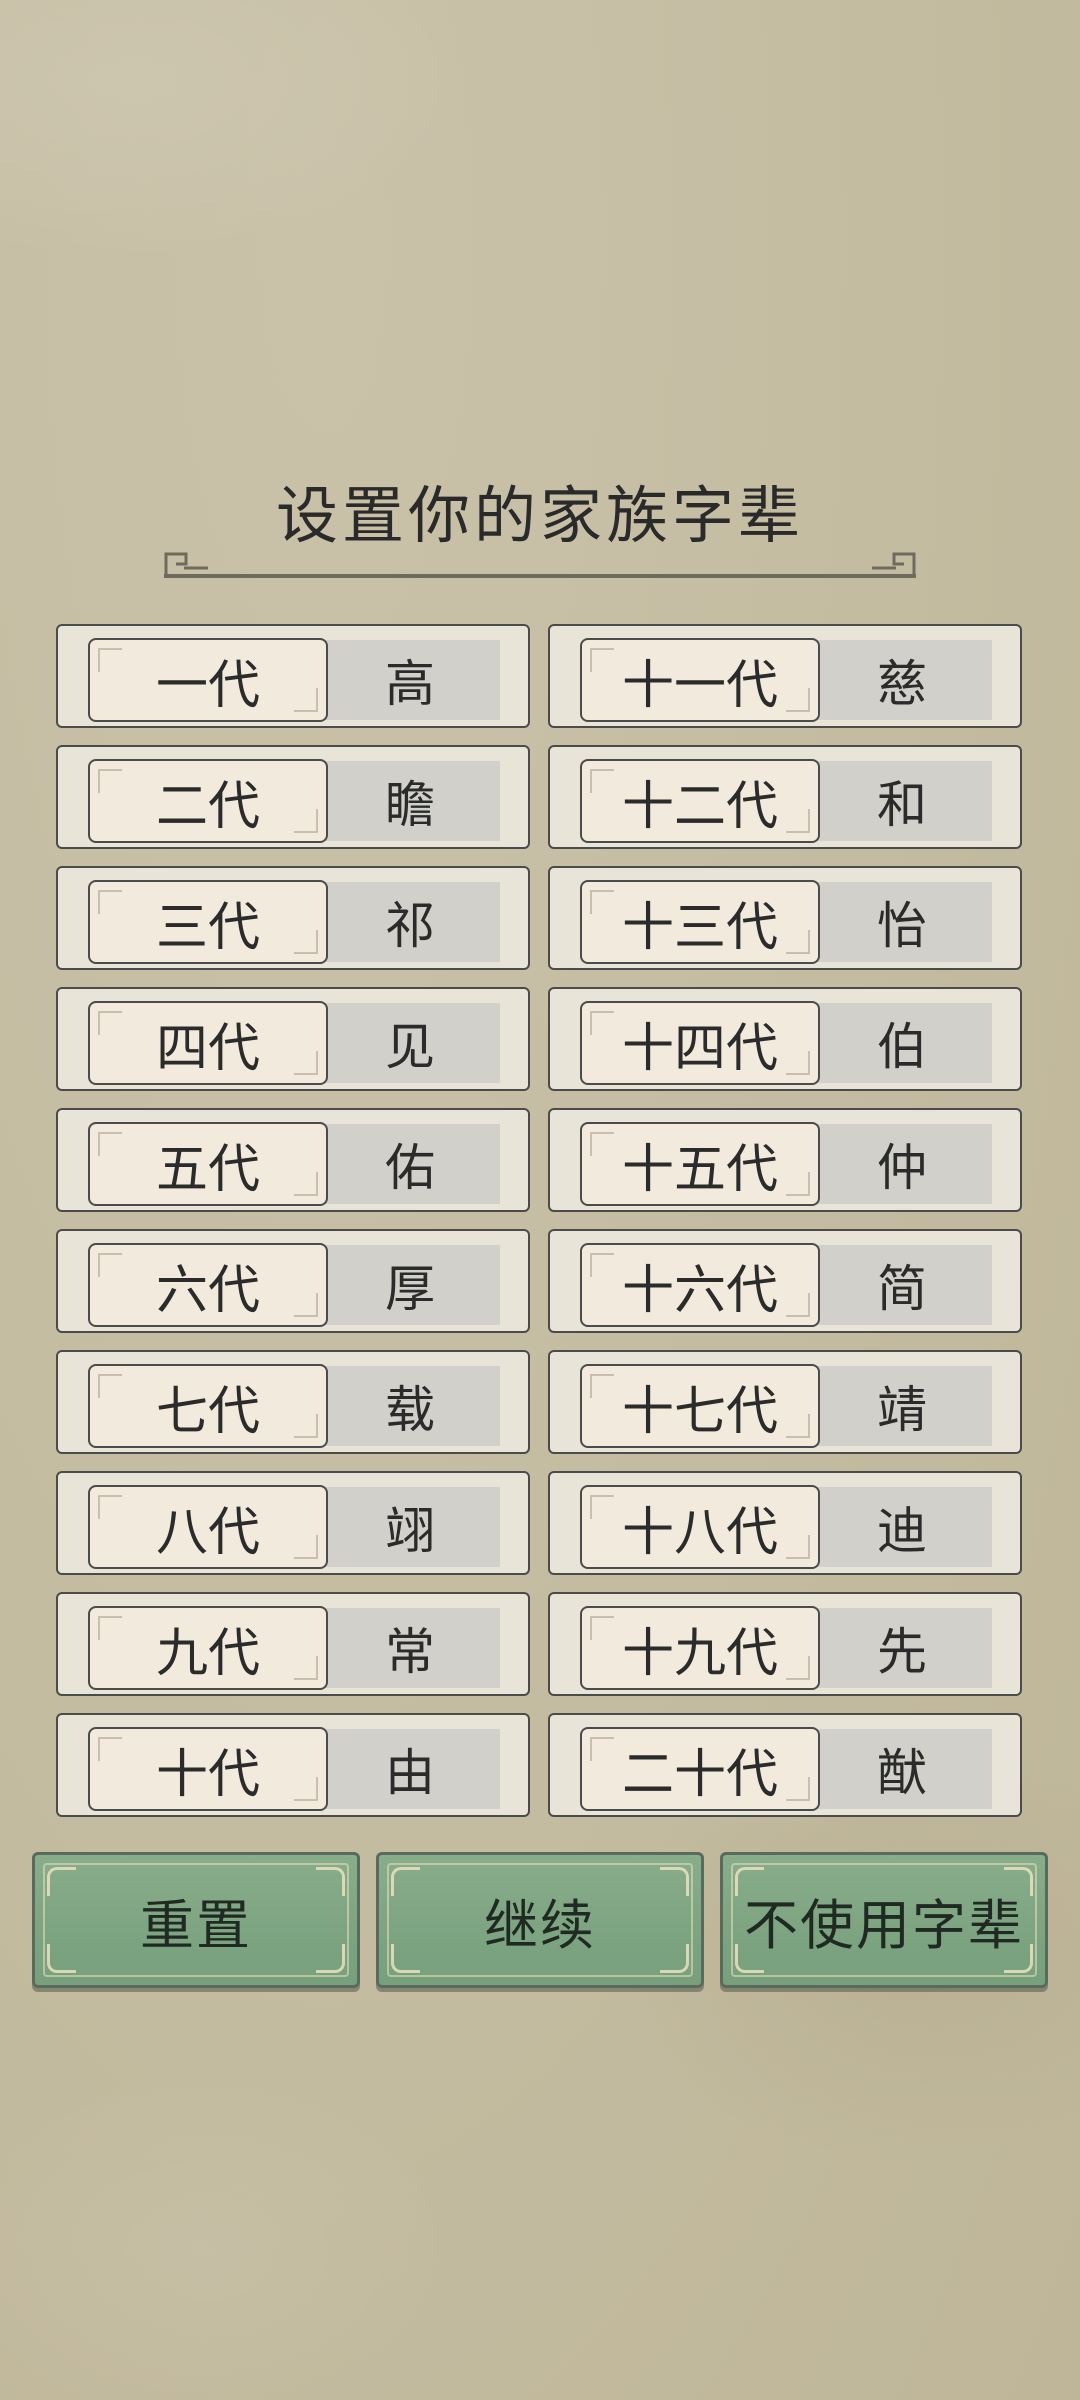 Image resolution: width=1080 pixels, height=2400 pixels. Describe the element at coordinates (410, 680) in the screenshot. I see `generation-char-field: 高` at that location.